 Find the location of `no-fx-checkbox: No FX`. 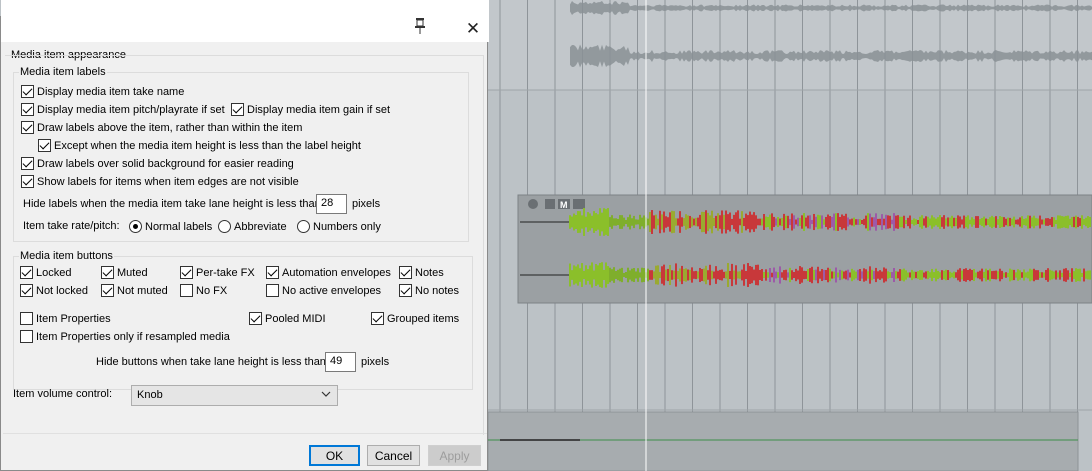

no-fx-checkbox: No FX is located at coordinates (203, 290).